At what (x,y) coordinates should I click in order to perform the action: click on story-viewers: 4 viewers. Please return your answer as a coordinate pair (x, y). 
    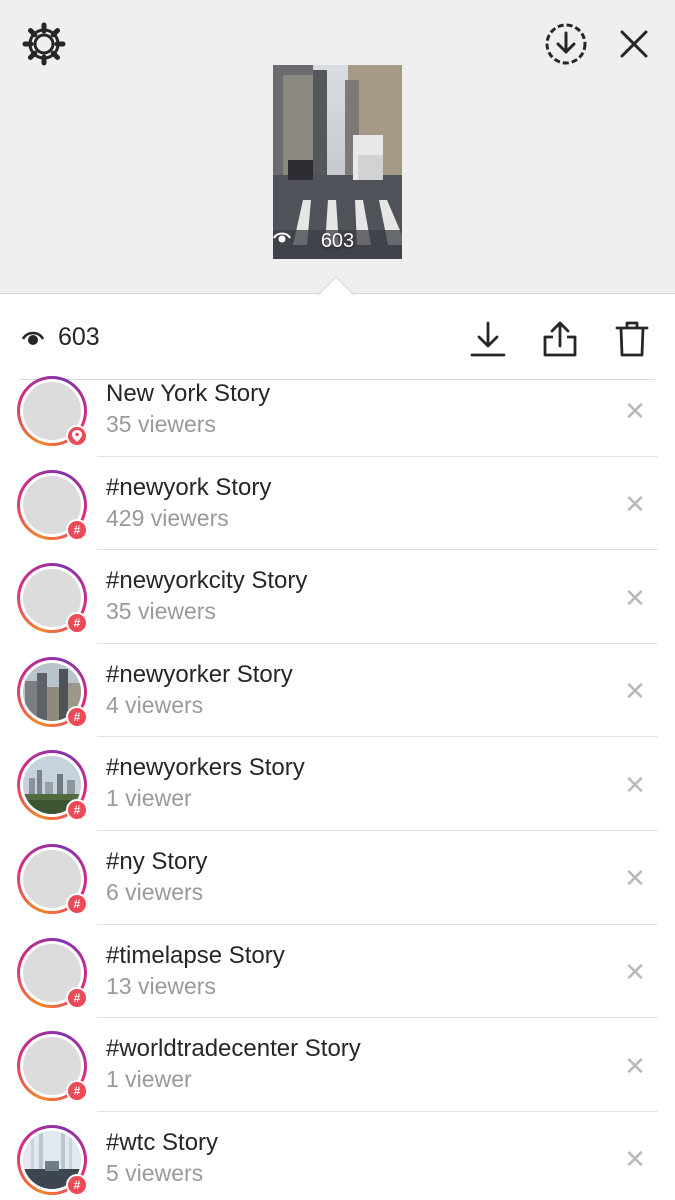
    Looking at the image, I should click on (155, 704).